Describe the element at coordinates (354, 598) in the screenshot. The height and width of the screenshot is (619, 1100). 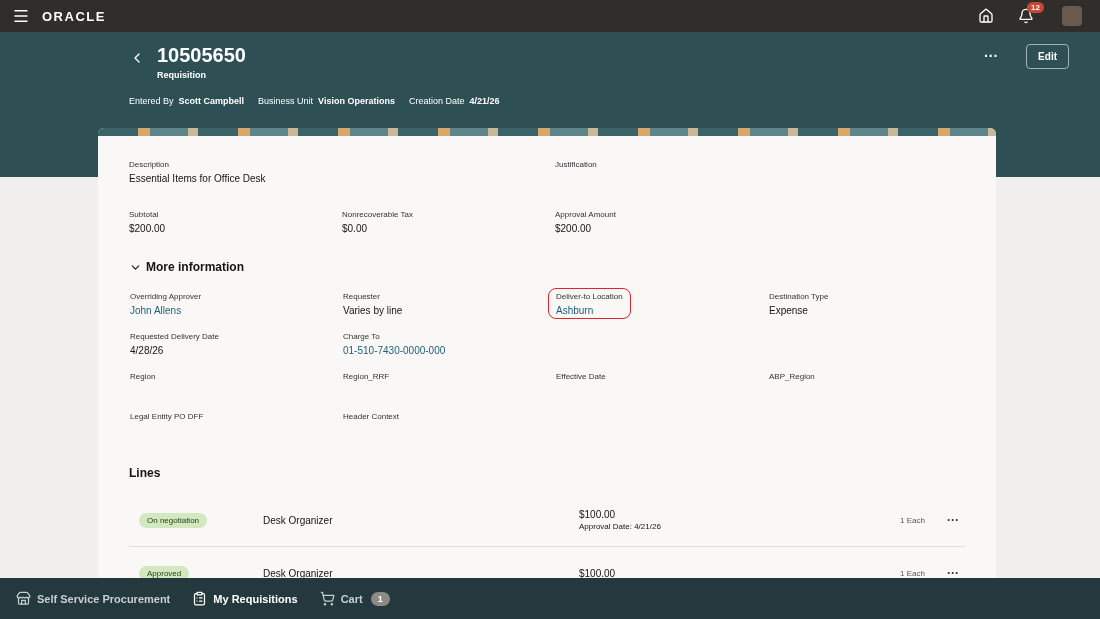
I see `nav-item: Cart 1` at that location.